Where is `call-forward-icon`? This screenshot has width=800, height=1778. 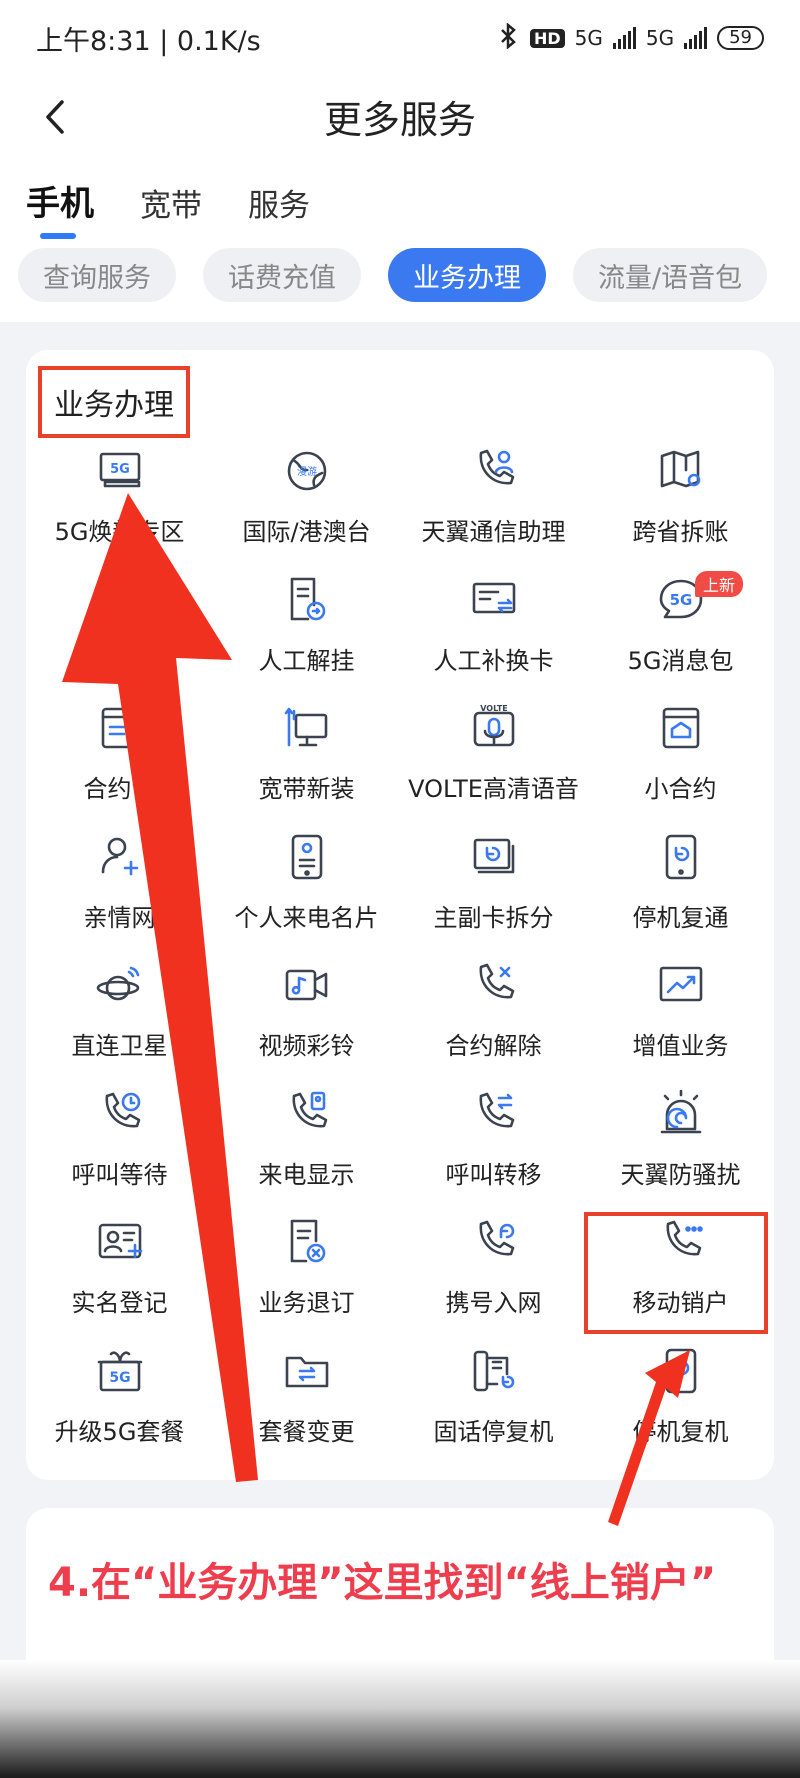 call-forward-icon is located at coordinates (494, 1114).